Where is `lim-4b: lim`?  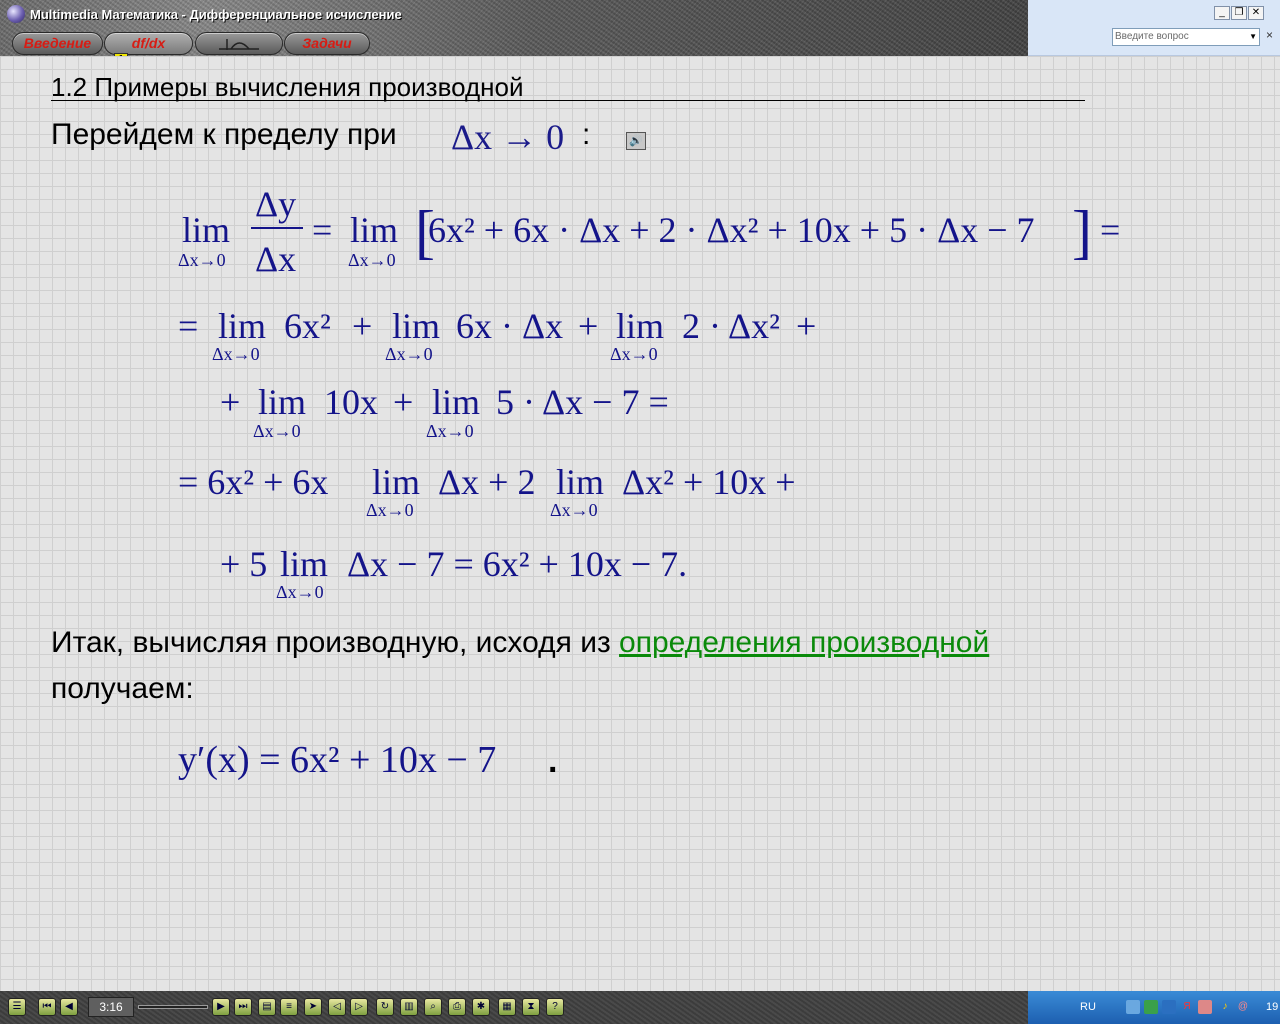 lim-4b: lim is located at coordinates (580, 482).